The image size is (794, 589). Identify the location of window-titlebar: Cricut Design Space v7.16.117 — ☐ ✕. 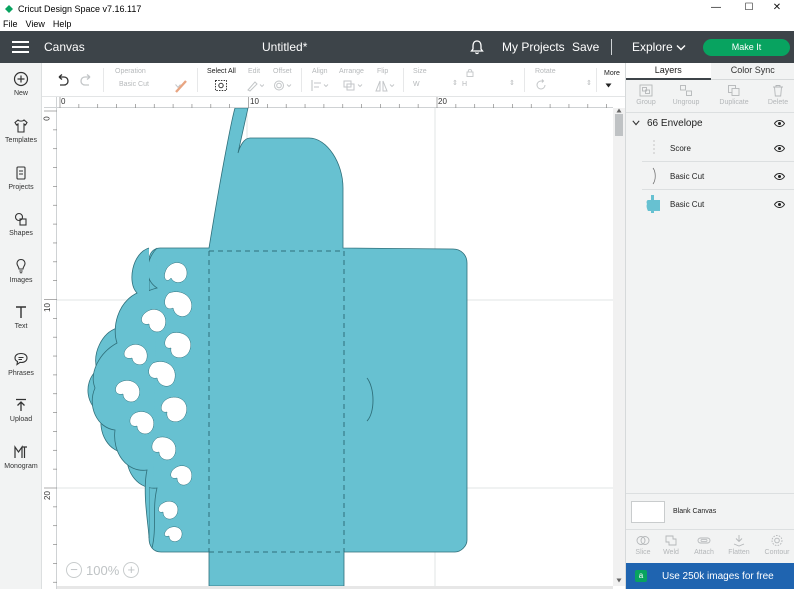
(397, 8).